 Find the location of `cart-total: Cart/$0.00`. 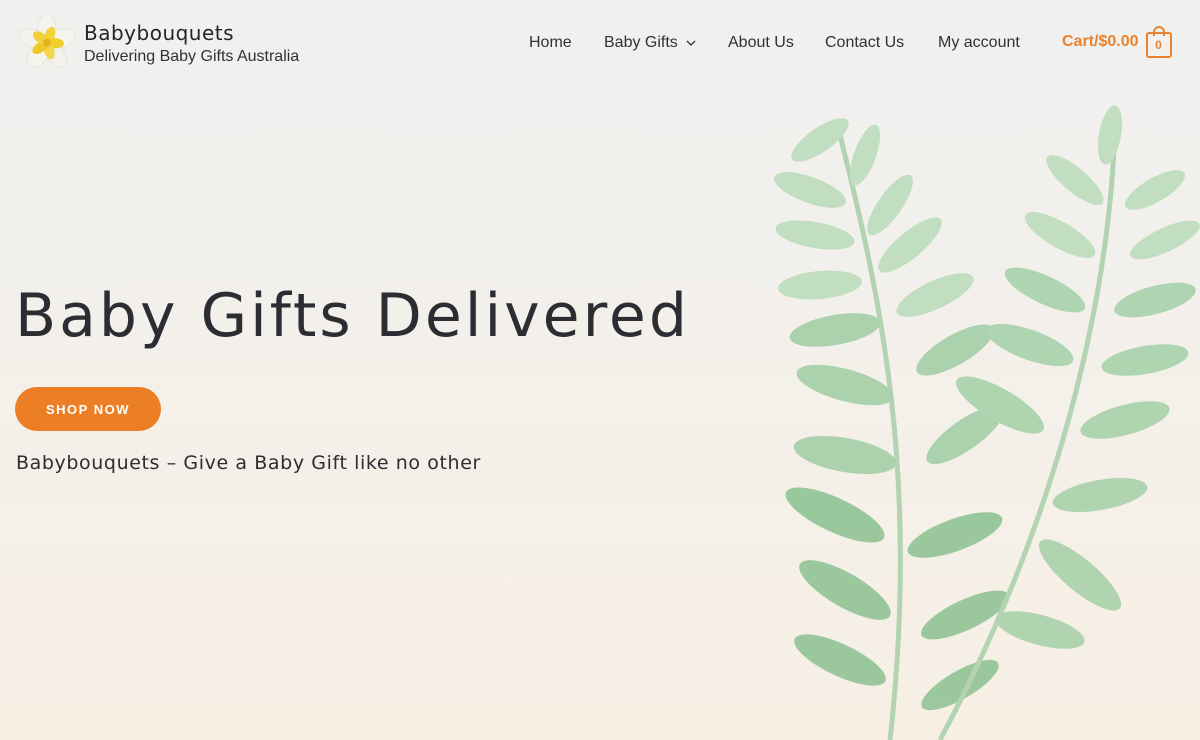

cart-total: Cart/$0.00 is located at coordinates (1100, 42).